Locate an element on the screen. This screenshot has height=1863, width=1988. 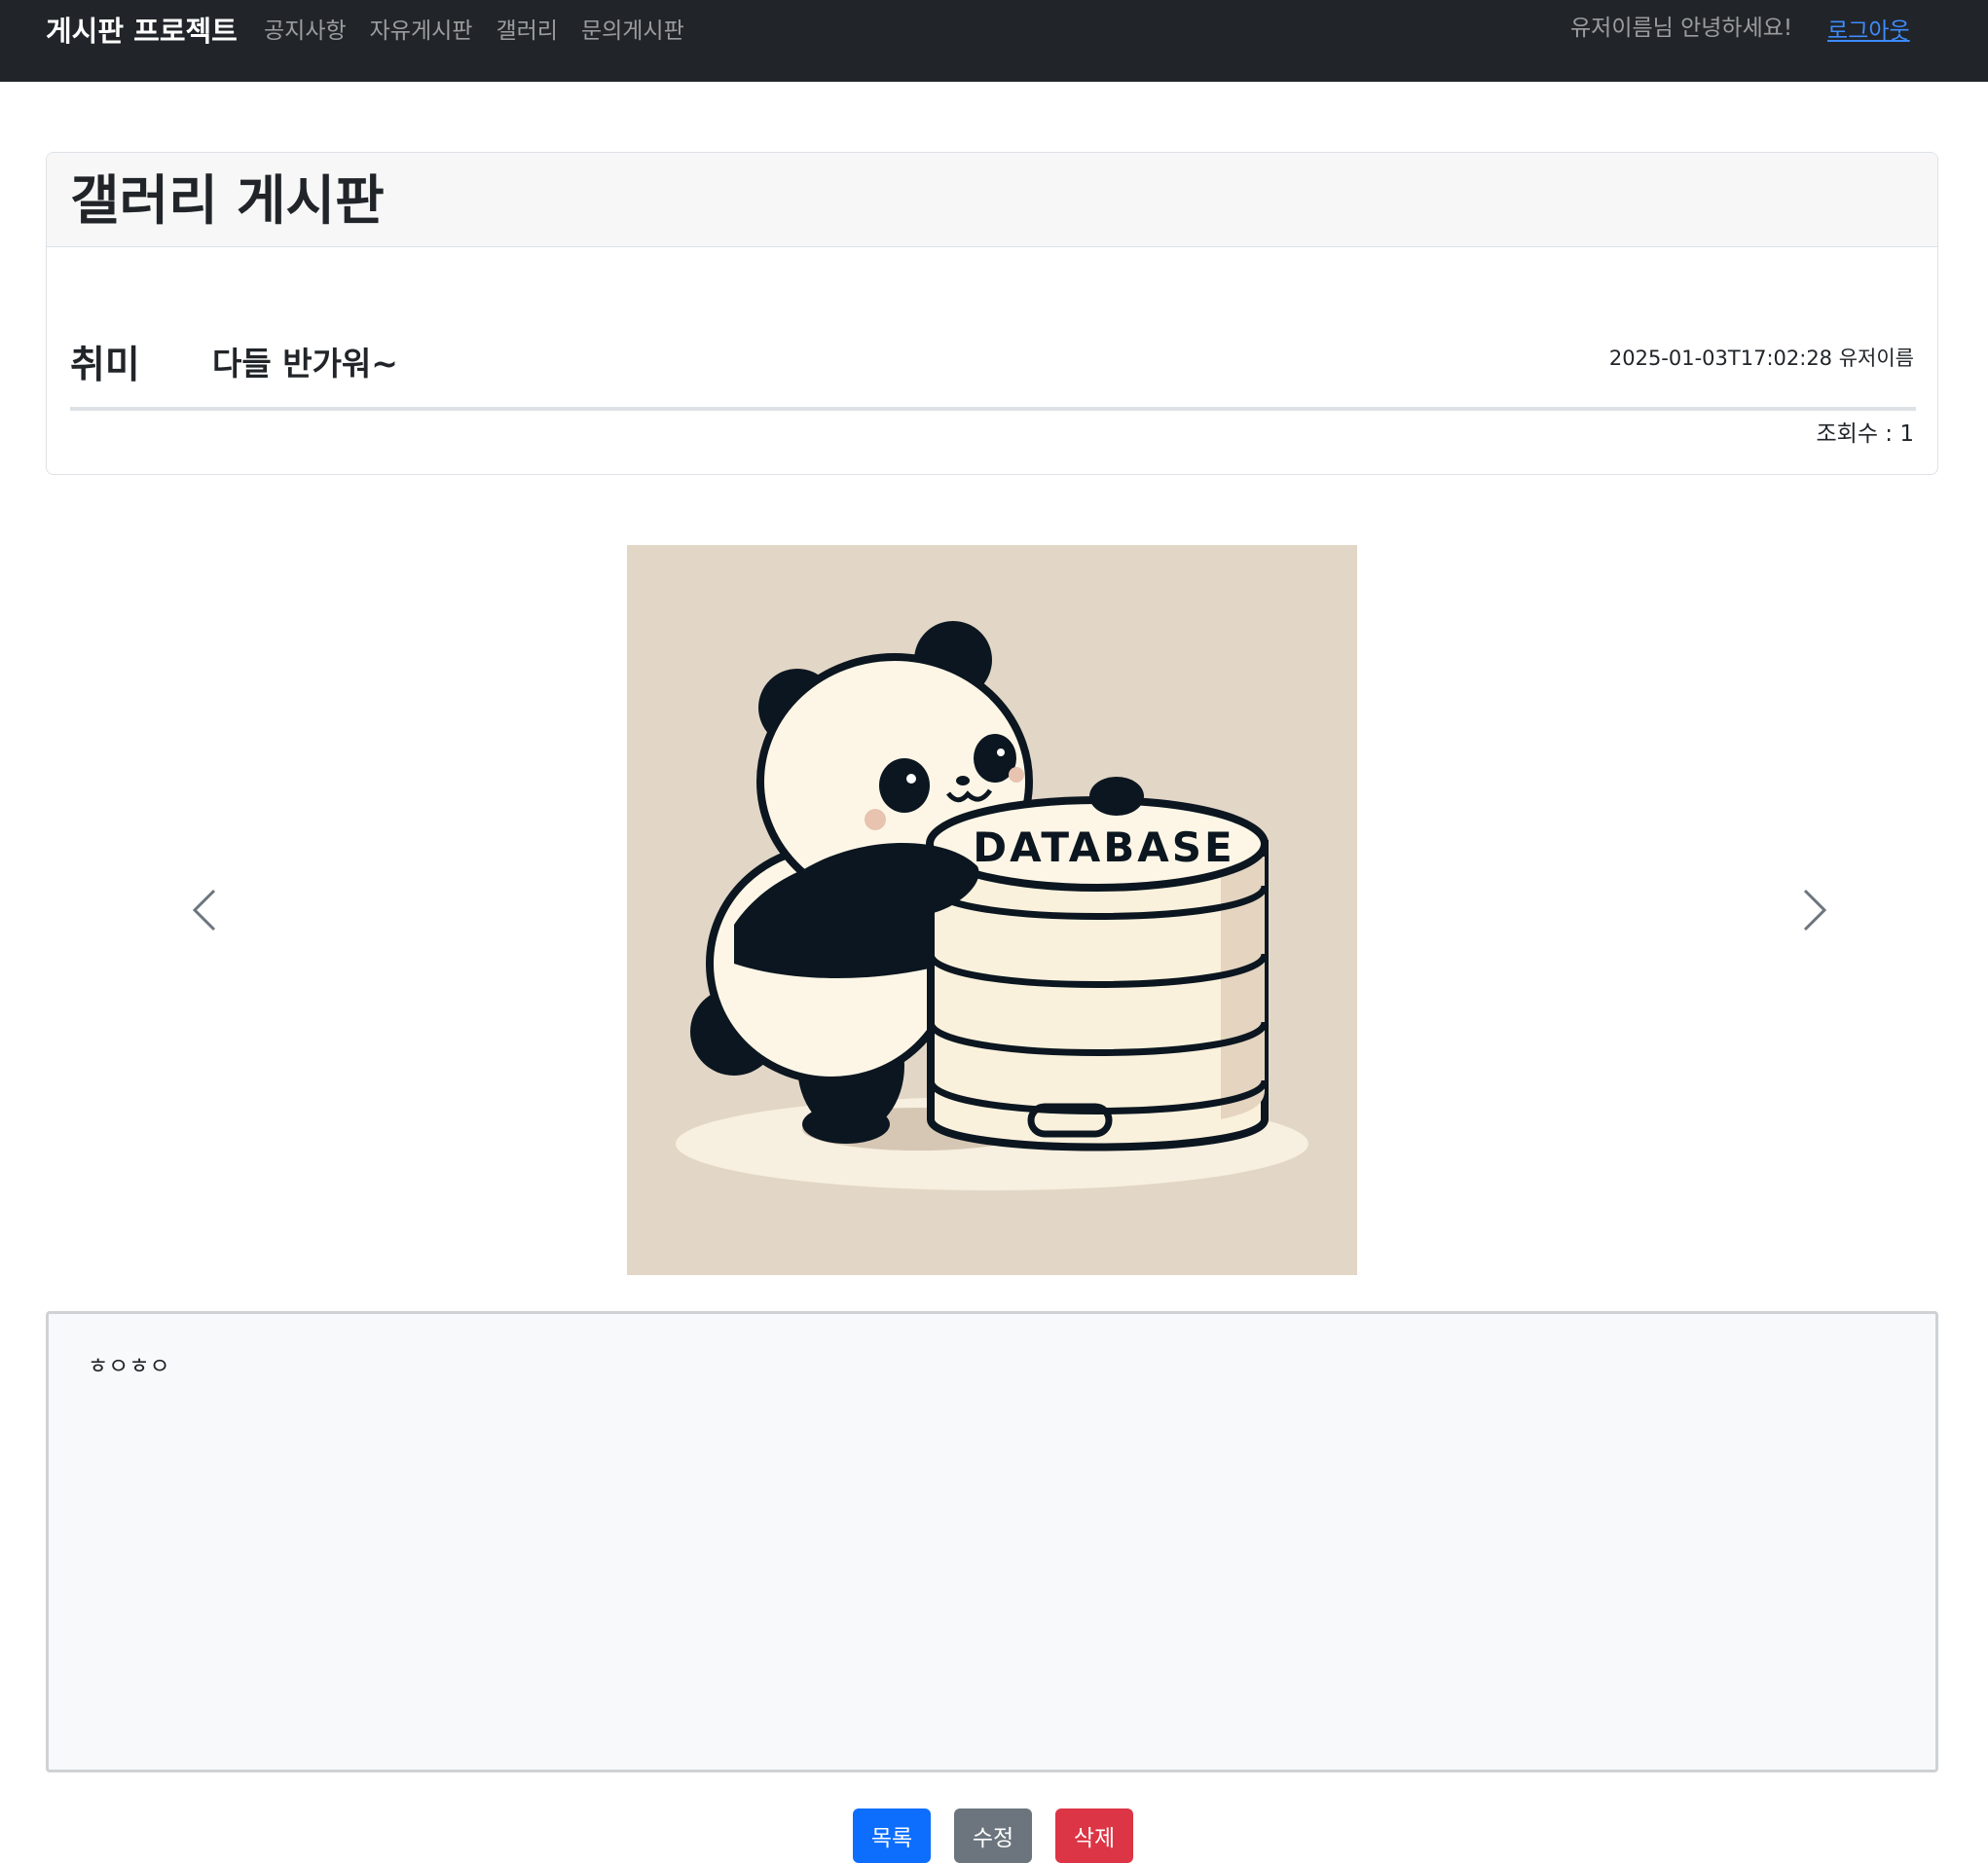
list-button: 목록 is located at coordinates (892, 1835).